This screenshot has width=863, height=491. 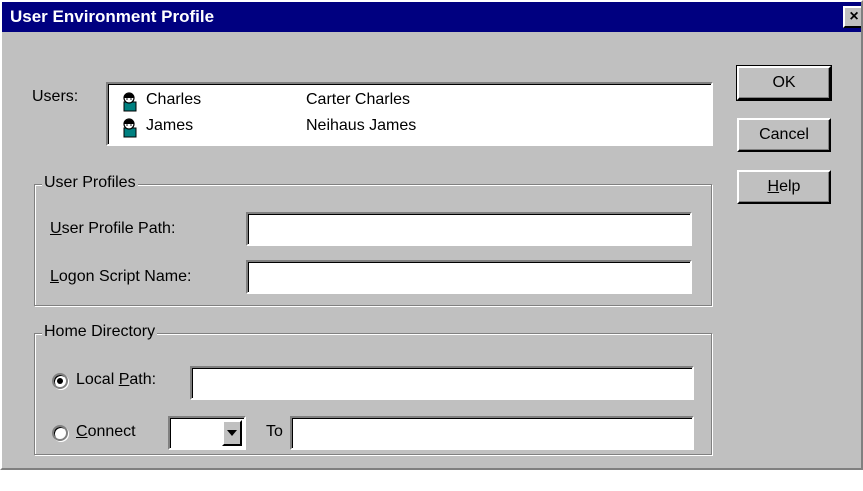 What do you see at coordinates (358, 99) in the screenshot?
I see `user-full-name: Carter Charles` at bounding box center [358, 99].